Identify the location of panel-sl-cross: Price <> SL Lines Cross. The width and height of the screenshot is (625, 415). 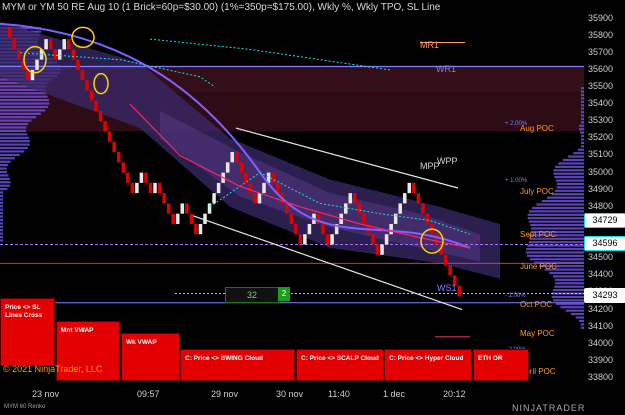
(27, 332).